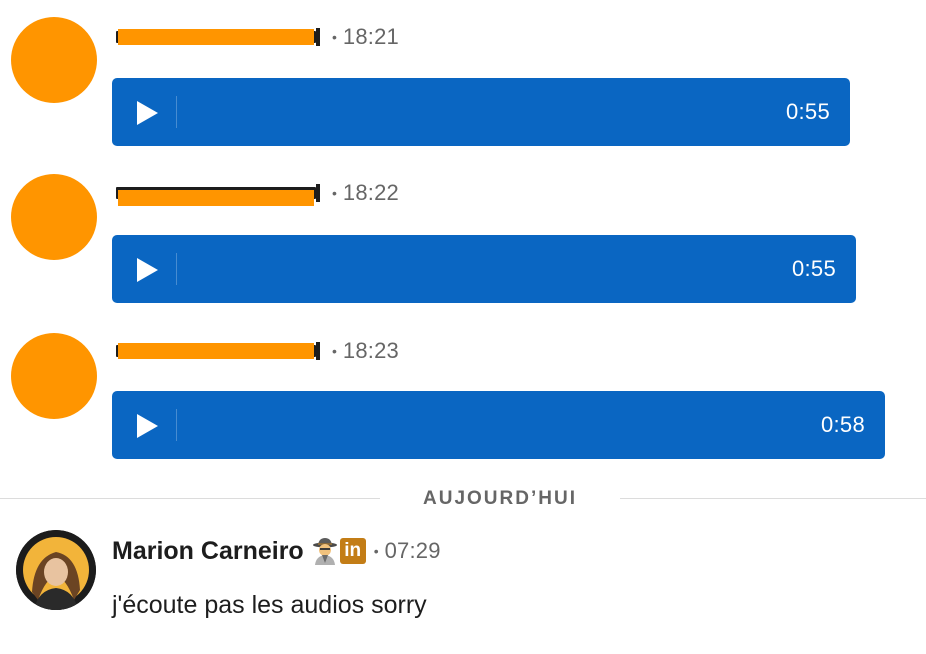 The height and width of the screenshot is (654, 926). I want to click on message-header: • 18:21, so click(255, 37).